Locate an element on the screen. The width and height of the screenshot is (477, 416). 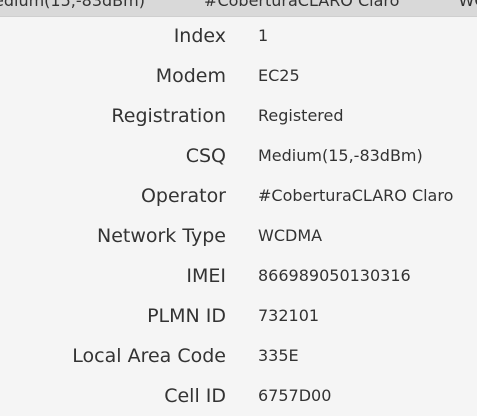
network-type-label: Network Type is located at coordinates (161, 236).